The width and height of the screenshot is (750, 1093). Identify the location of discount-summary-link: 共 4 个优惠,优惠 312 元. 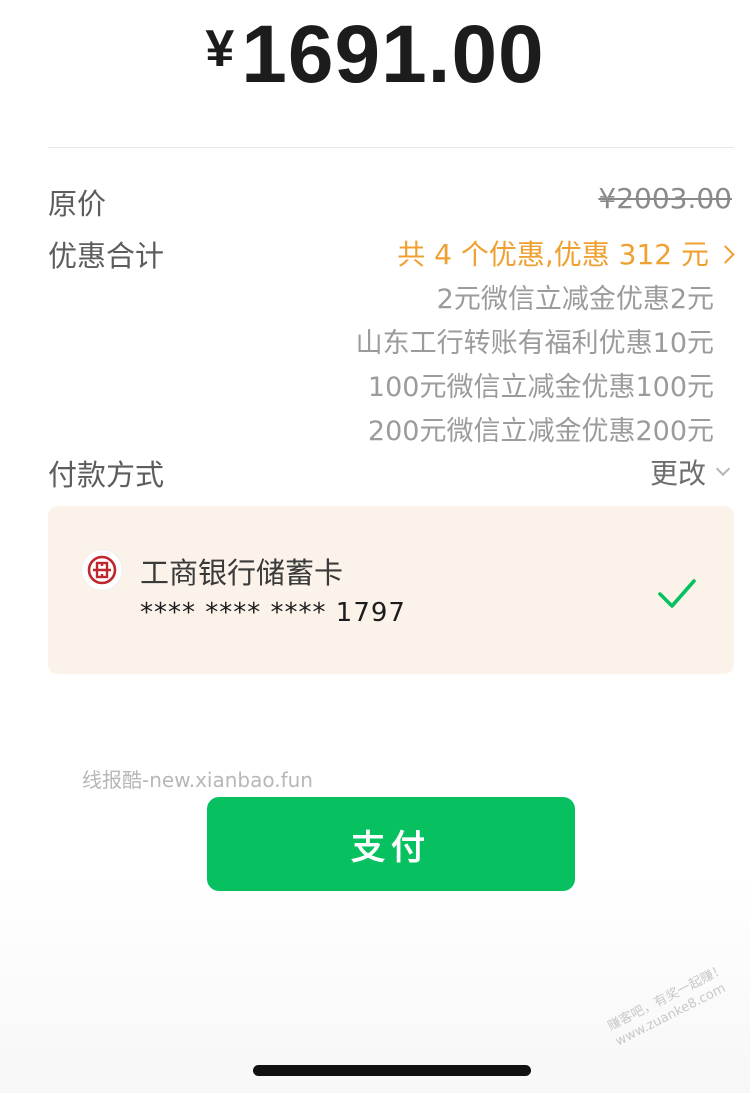
(566, 253).